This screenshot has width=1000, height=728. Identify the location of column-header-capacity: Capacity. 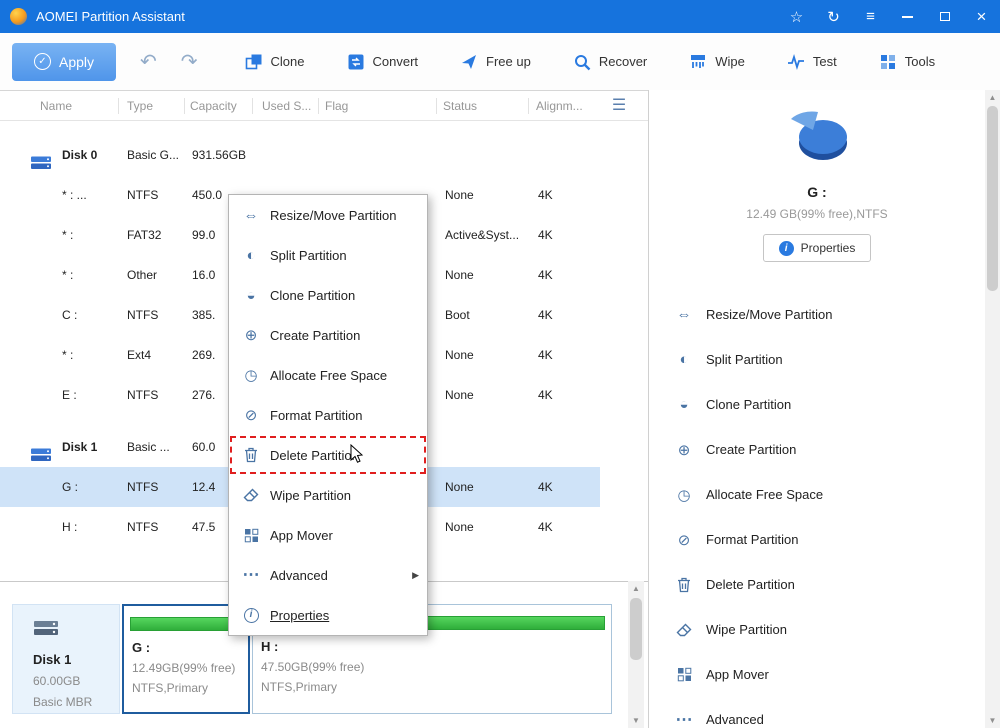
(213, 106).